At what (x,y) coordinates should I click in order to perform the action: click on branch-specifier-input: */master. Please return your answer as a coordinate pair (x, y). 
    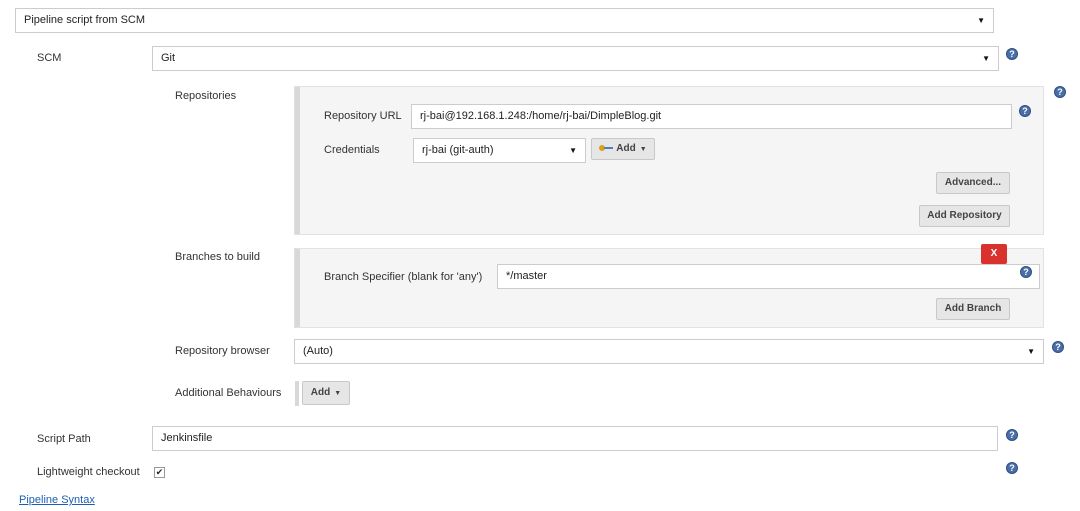
    Looking at the image, I should click on (768, 276).